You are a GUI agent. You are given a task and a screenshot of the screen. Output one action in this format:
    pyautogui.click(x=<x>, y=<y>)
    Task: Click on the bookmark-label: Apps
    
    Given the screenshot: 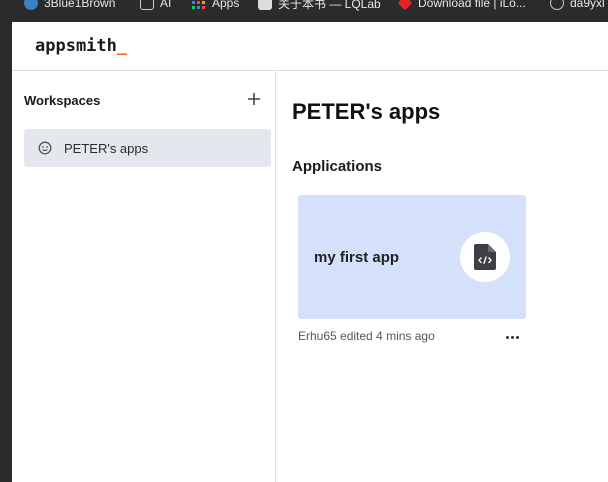 What is the action you would take?
    pyautogui.click(x=226, y=5)
    